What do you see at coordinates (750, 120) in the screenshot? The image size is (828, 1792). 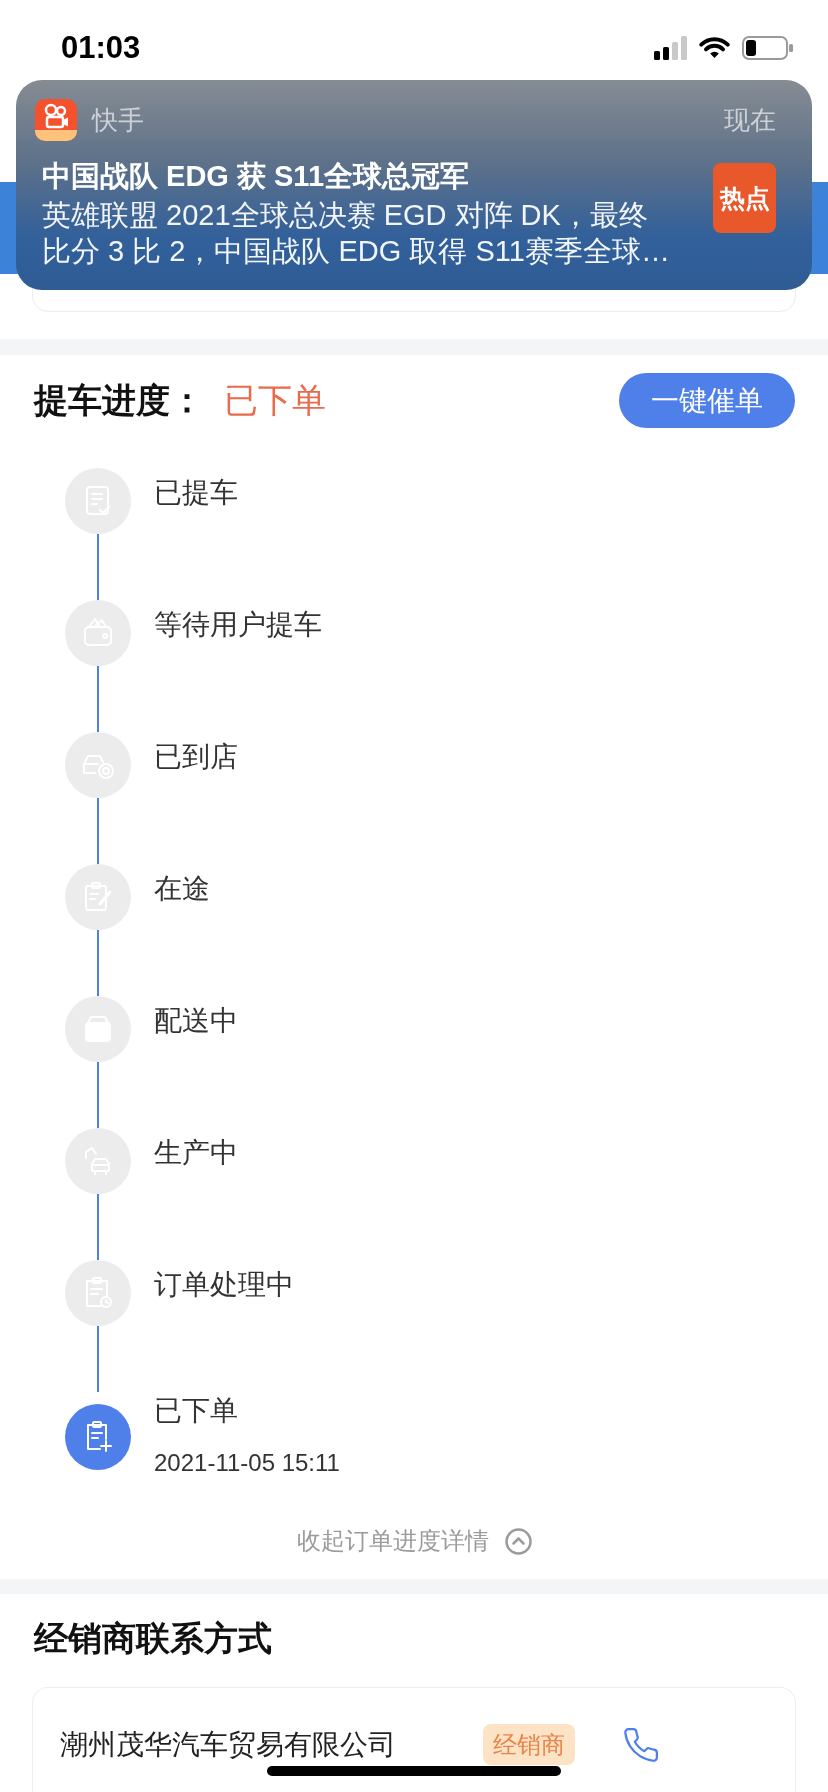 I see `notification-time: 现在` at bounding box center [750, 120].